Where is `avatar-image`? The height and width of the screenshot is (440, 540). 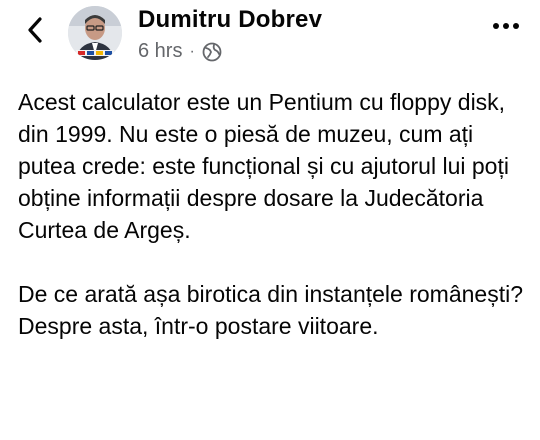 avatar-image is located at coordinates (95, 33).